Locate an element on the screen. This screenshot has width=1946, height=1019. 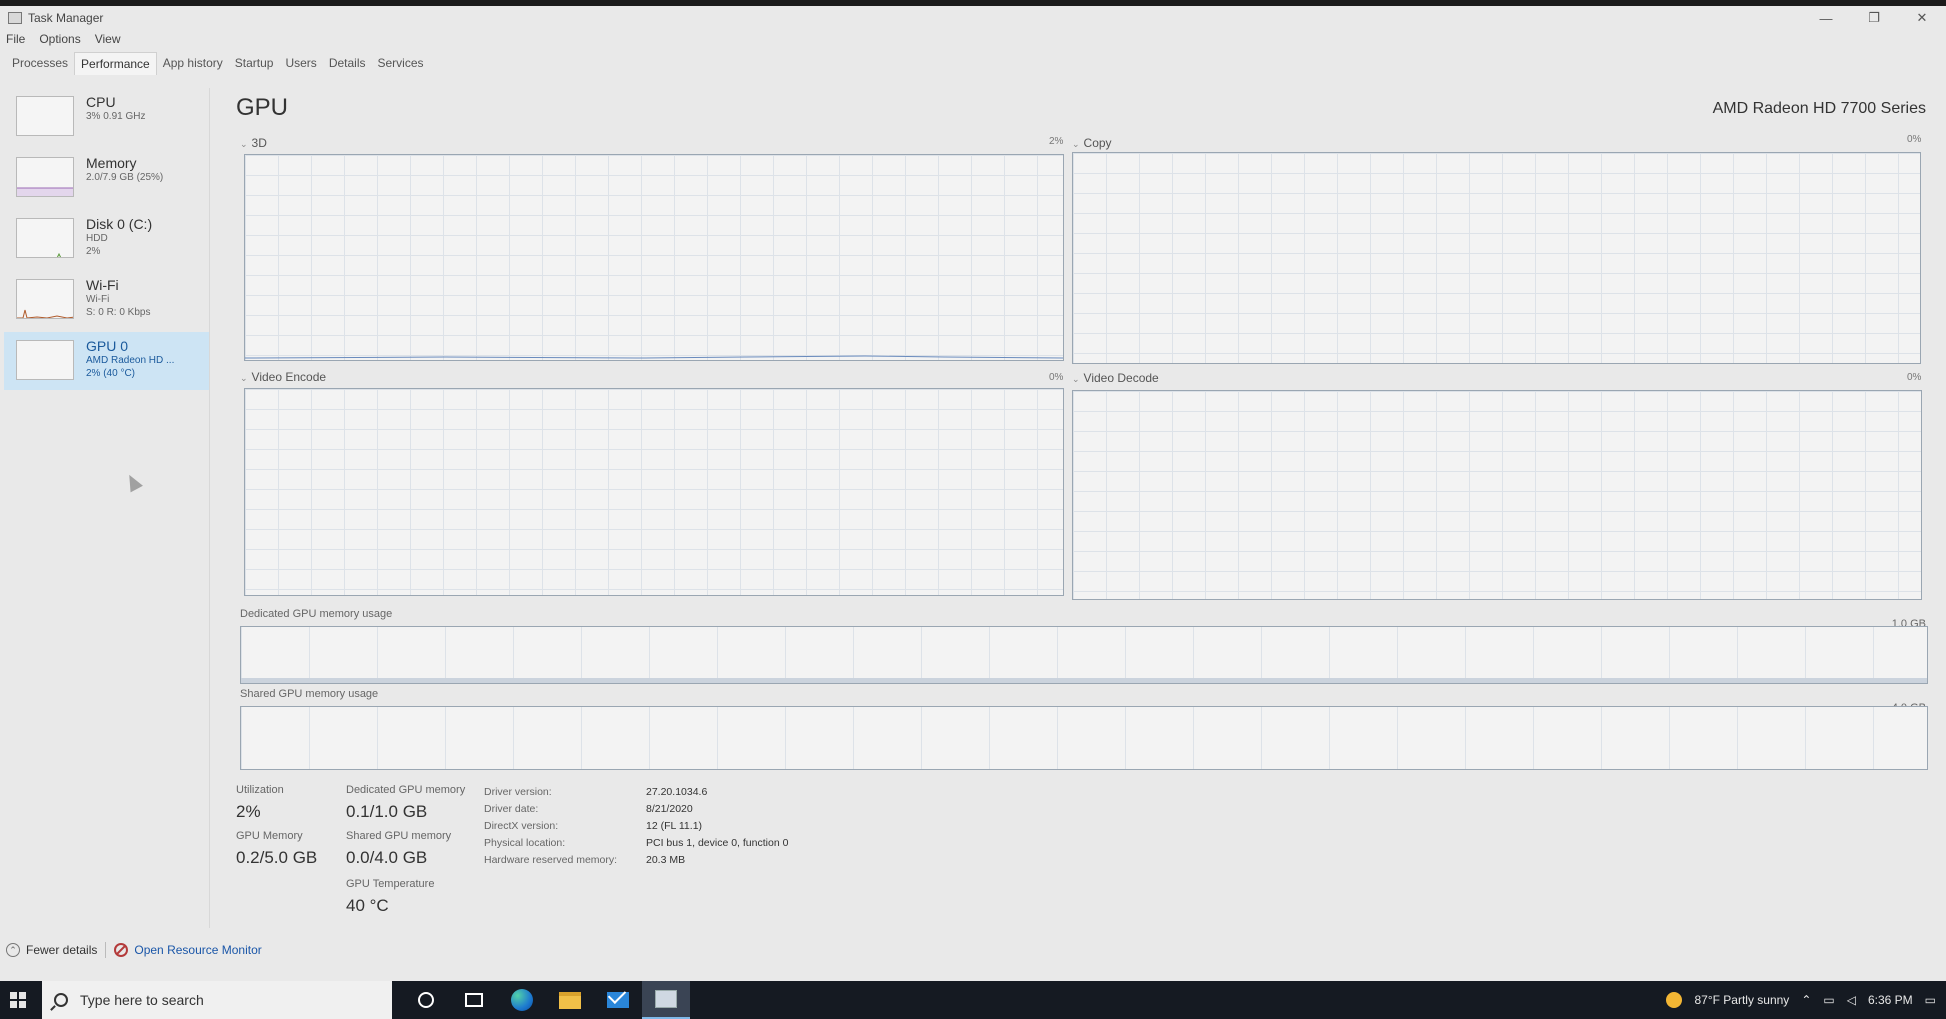
sidebar-item-detail: 2% is located at coordinates (93, 251).